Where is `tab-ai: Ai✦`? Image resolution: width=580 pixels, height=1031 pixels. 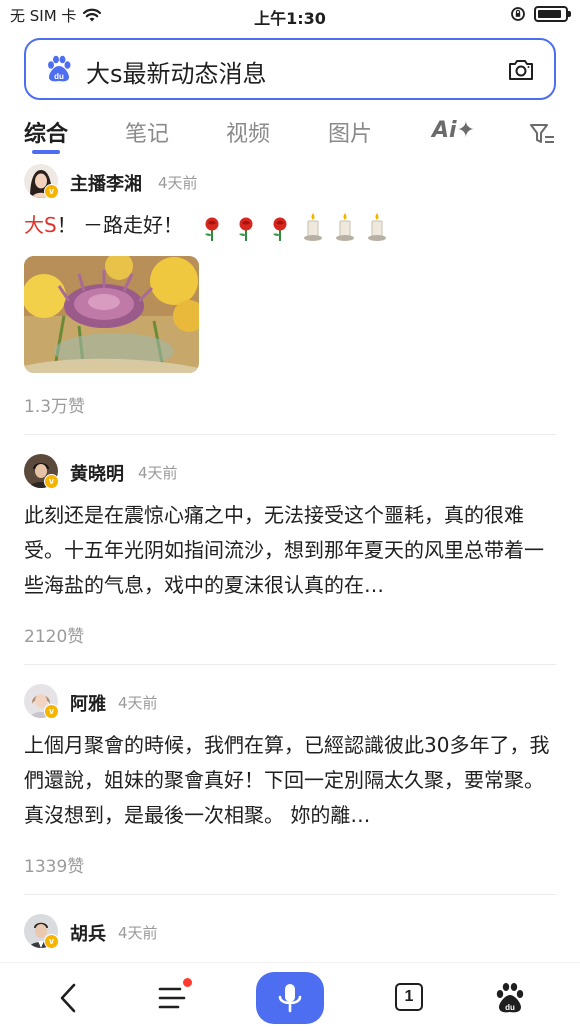
tab-ai: Ai✦ is located at coordinates (453, 130).